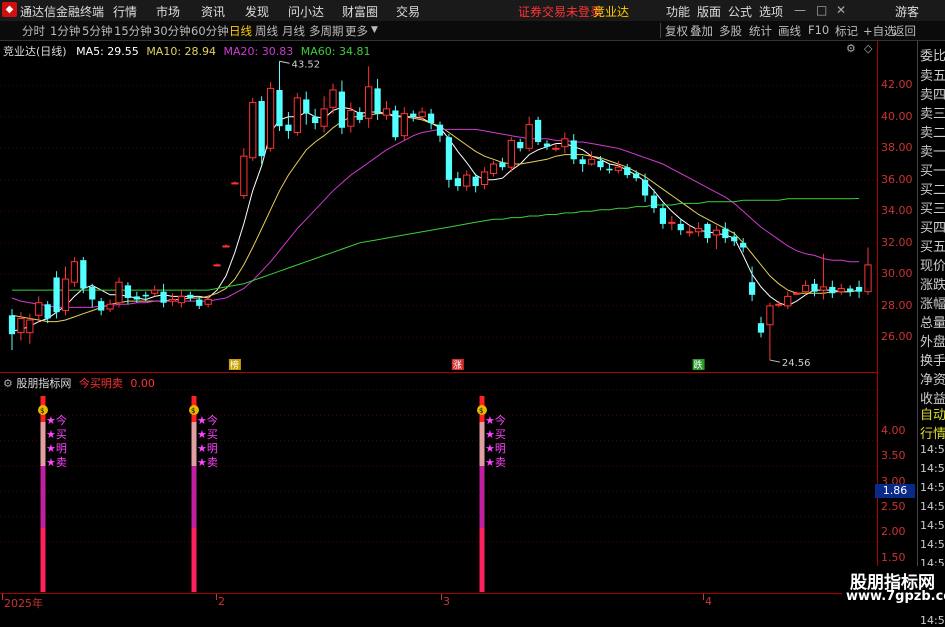 The height and width of the screenshot is (627, 945). I want to click on period-60min: 60分钟, so click(210, 31).